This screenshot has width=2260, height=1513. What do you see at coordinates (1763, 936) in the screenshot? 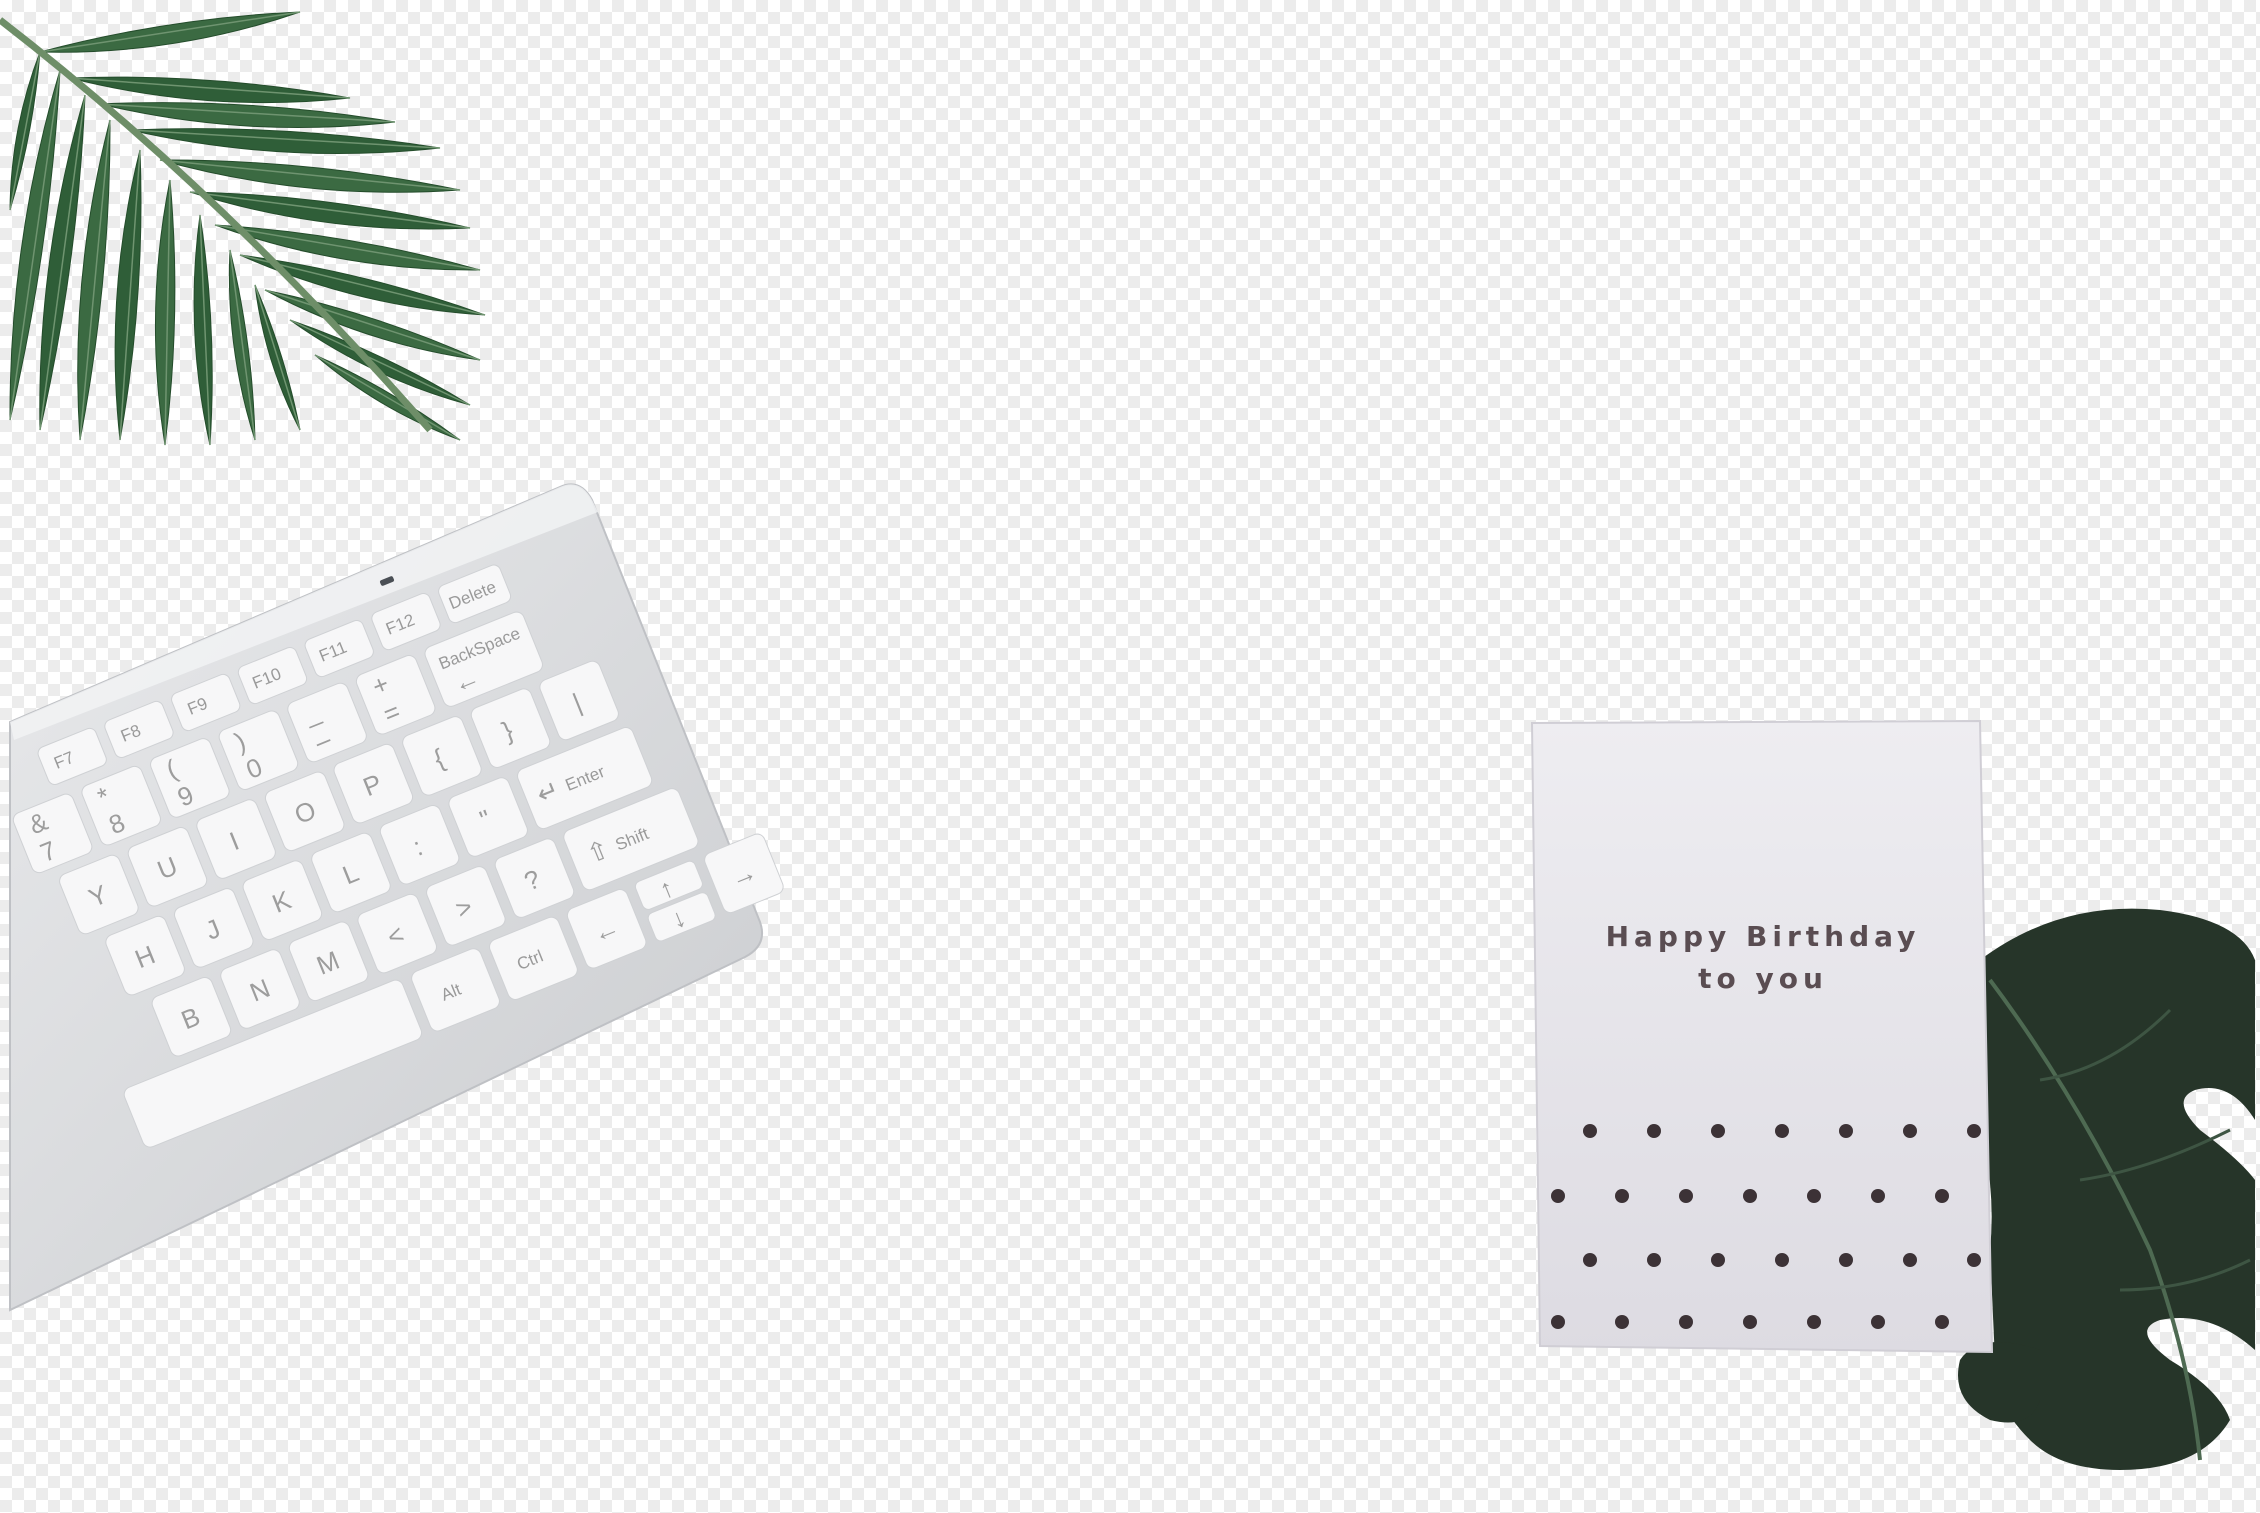
I see `card-greeting-line1: Happy Birthday` at bounding box center [1763, 936].